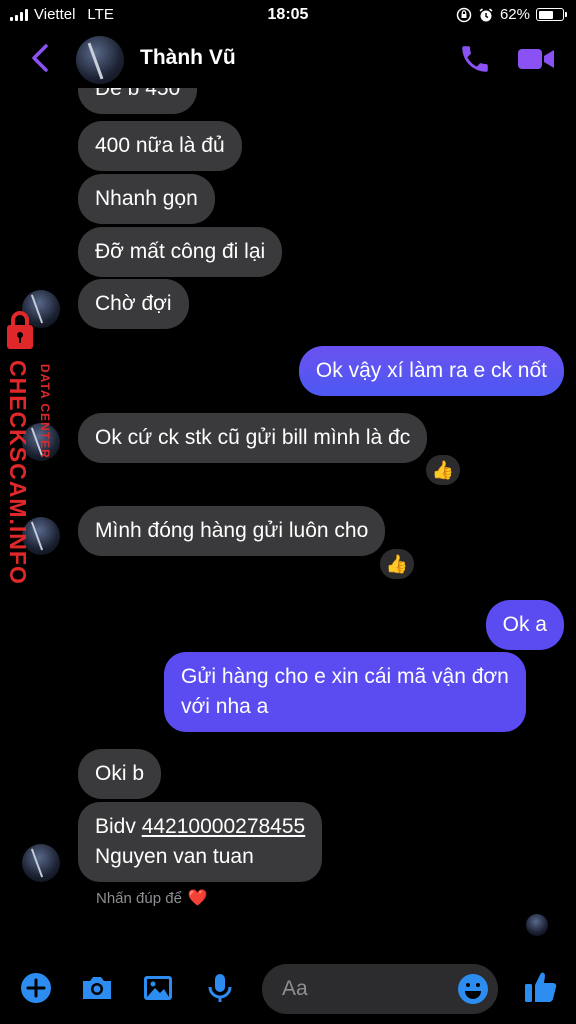 The height and width of the screenshot is (1024, 576). What do you see at coordinates (97, 988) in the screenshot?
I see `camera-icon` at bounding box center [97, 988].